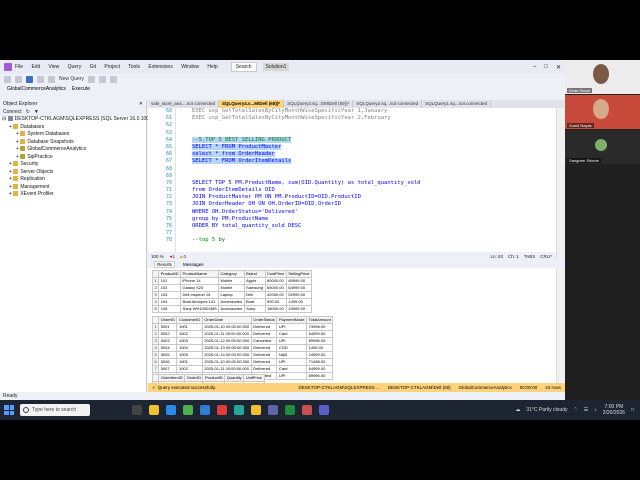  Describe the element at coordinates (170, 288) in the screenshot. I see `table-cell: 102` at that location.